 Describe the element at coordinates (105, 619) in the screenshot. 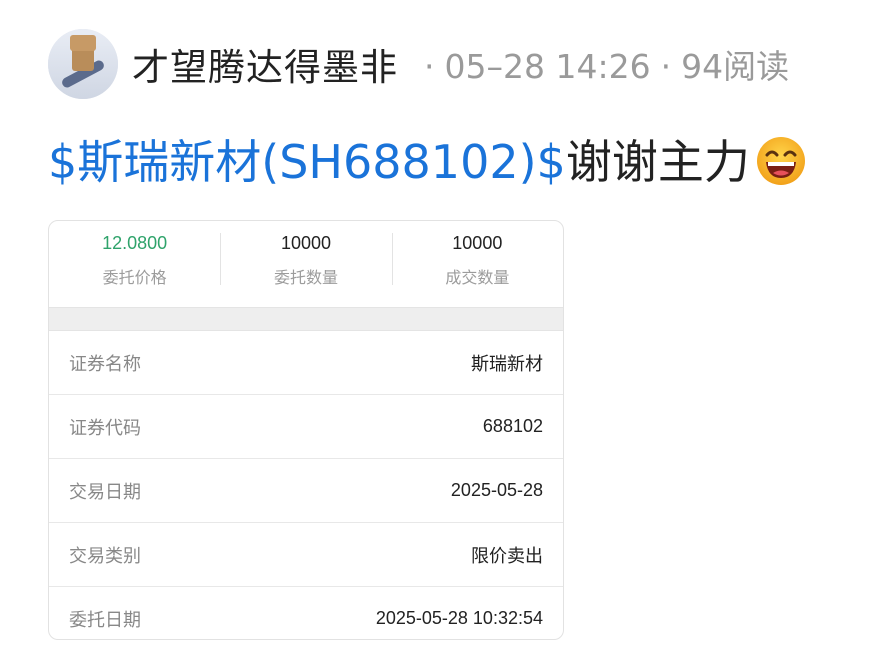

I see `row-label: 委托日期` at that location.